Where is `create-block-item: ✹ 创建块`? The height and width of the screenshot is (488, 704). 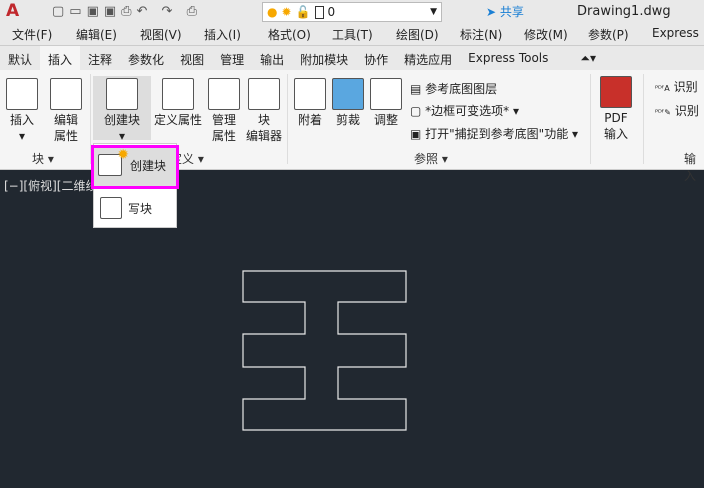
create-block-item: ✹ 创建块 is located at coordinates (135, 167).